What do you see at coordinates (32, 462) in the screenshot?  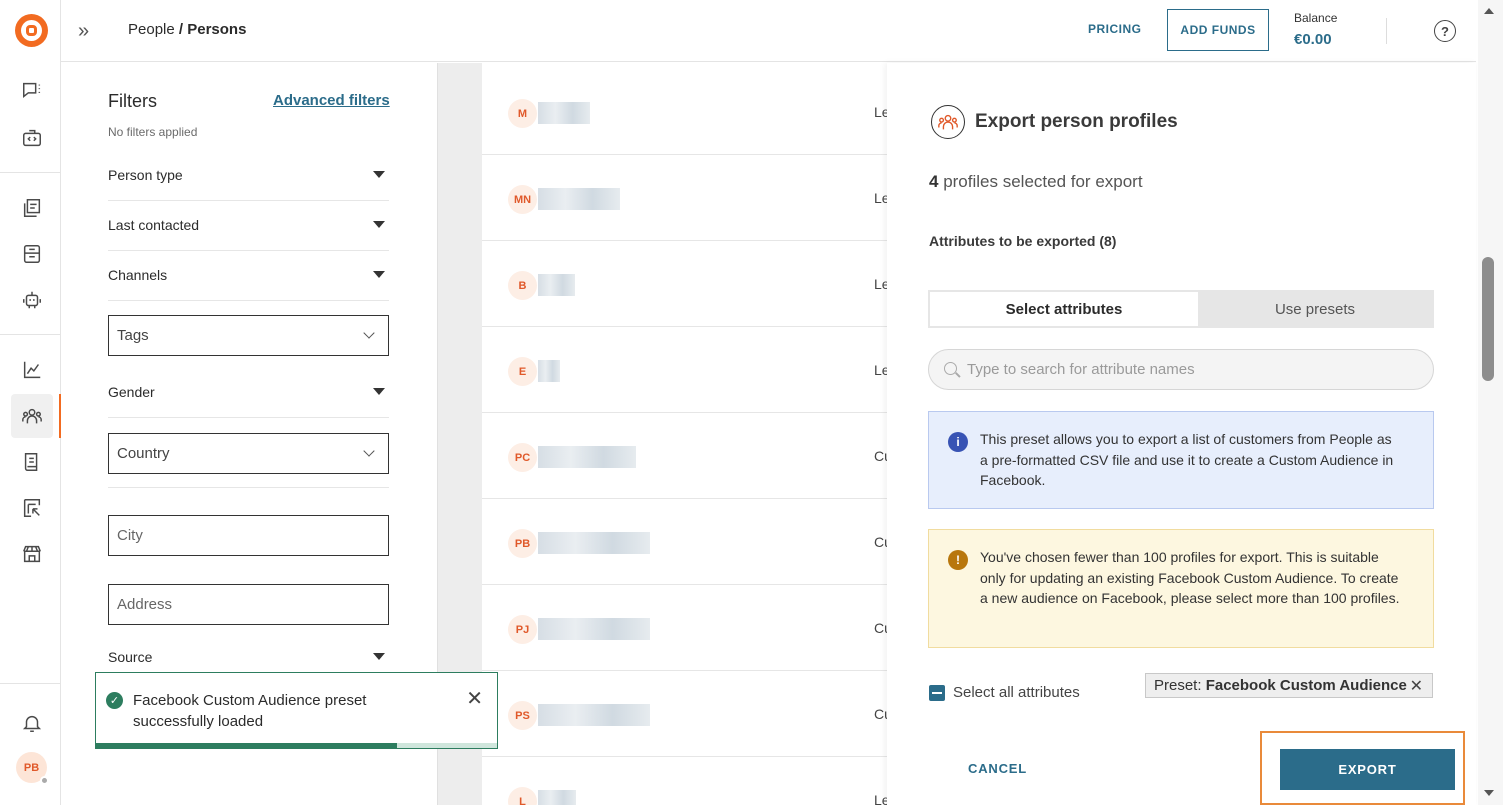 I see `docs-icon` at bounding box center [32, 462].